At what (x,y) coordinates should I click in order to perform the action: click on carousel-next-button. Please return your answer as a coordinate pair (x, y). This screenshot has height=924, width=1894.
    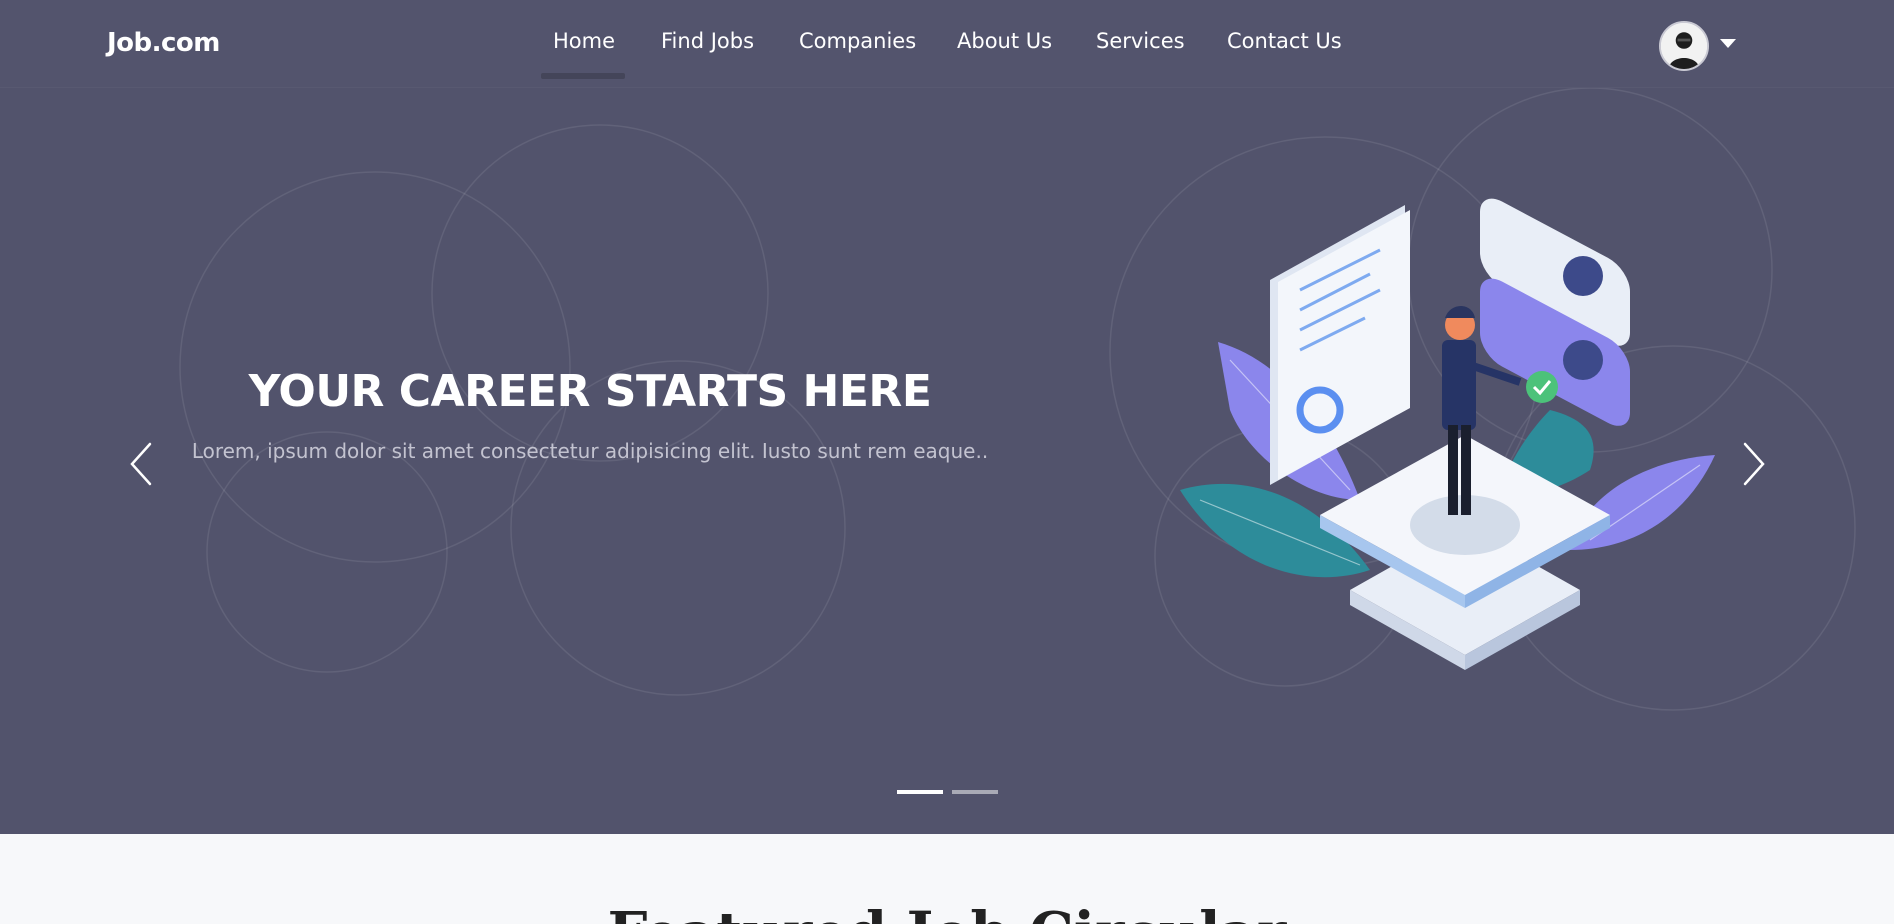
    Looking at the image, I should click on (1753, 464).